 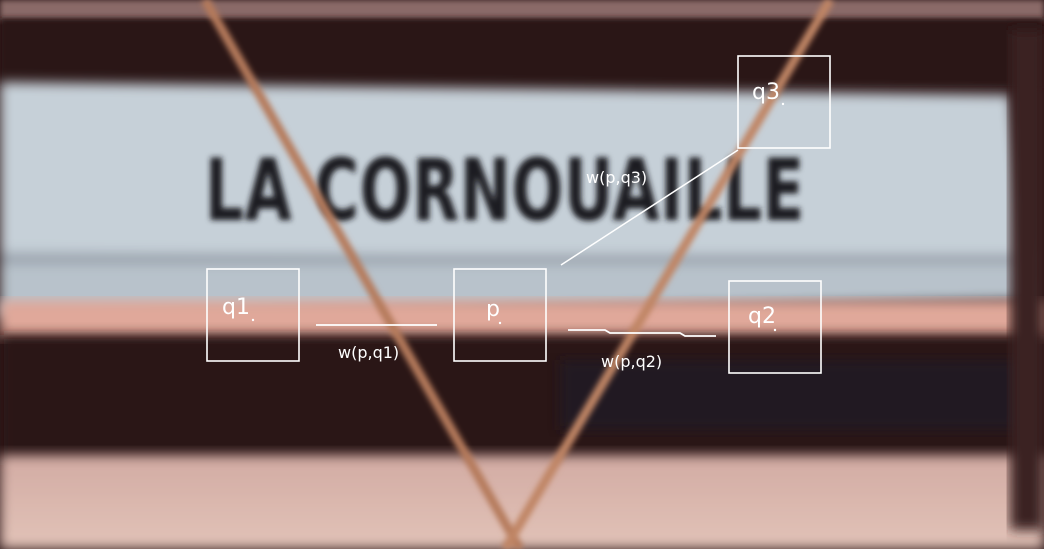 What do you see at coordinates (616, 177) in the screenshot?
I see `weight-label-q3: w(p,q3)` at bounding box center [616, 177].